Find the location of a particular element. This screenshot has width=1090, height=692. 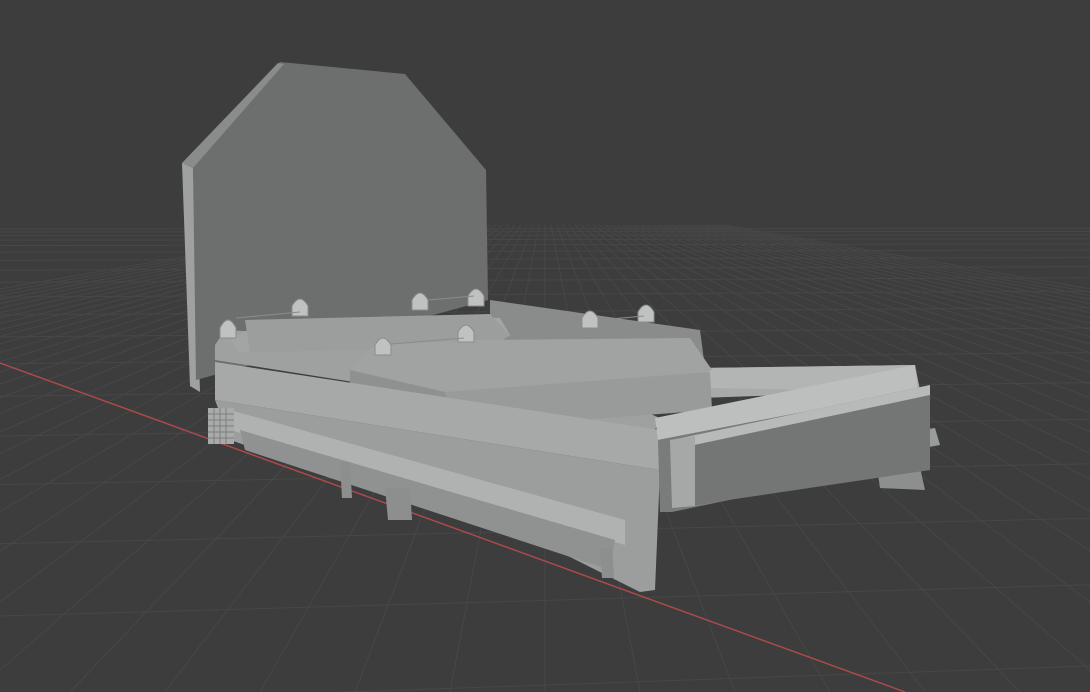

rail-post-front is located at coordinates (607, 563).